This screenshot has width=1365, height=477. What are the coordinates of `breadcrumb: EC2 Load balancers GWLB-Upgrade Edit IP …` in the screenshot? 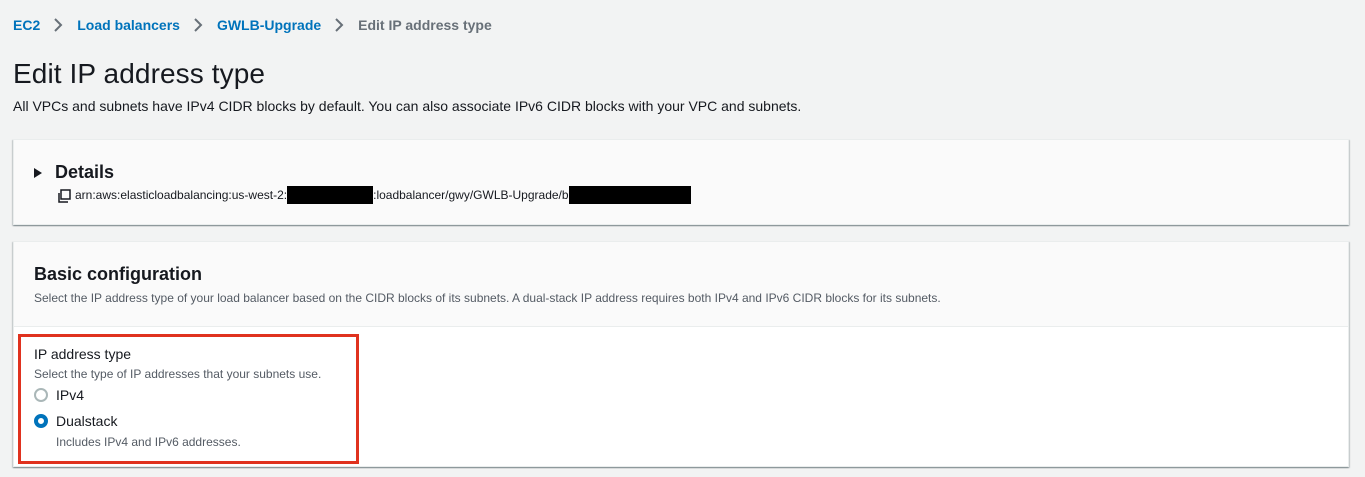 It's located at (252, 25).